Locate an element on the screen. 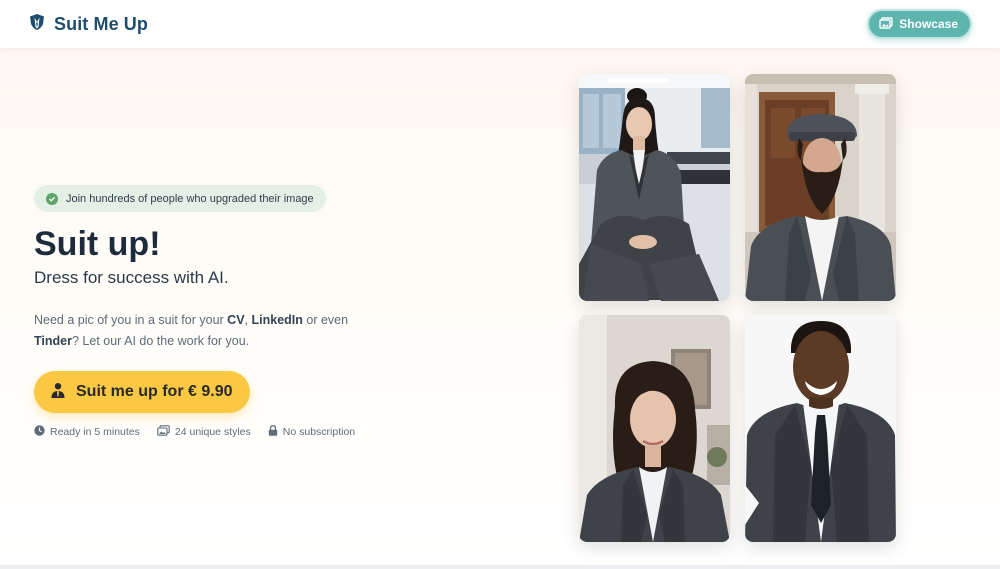 The height and width of the screenshot is (569, 1000). showcase-button: Showcase is located at coordinates (919, 24).